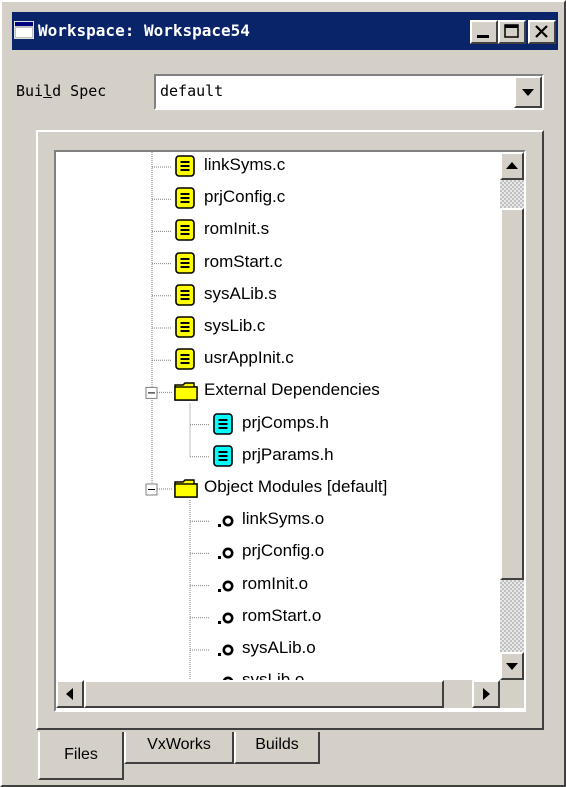  What do you see at coordinates (282, 615) in the screenshot?
I see `tree-item-label: romStart.o` at bounding box center [282, 615].